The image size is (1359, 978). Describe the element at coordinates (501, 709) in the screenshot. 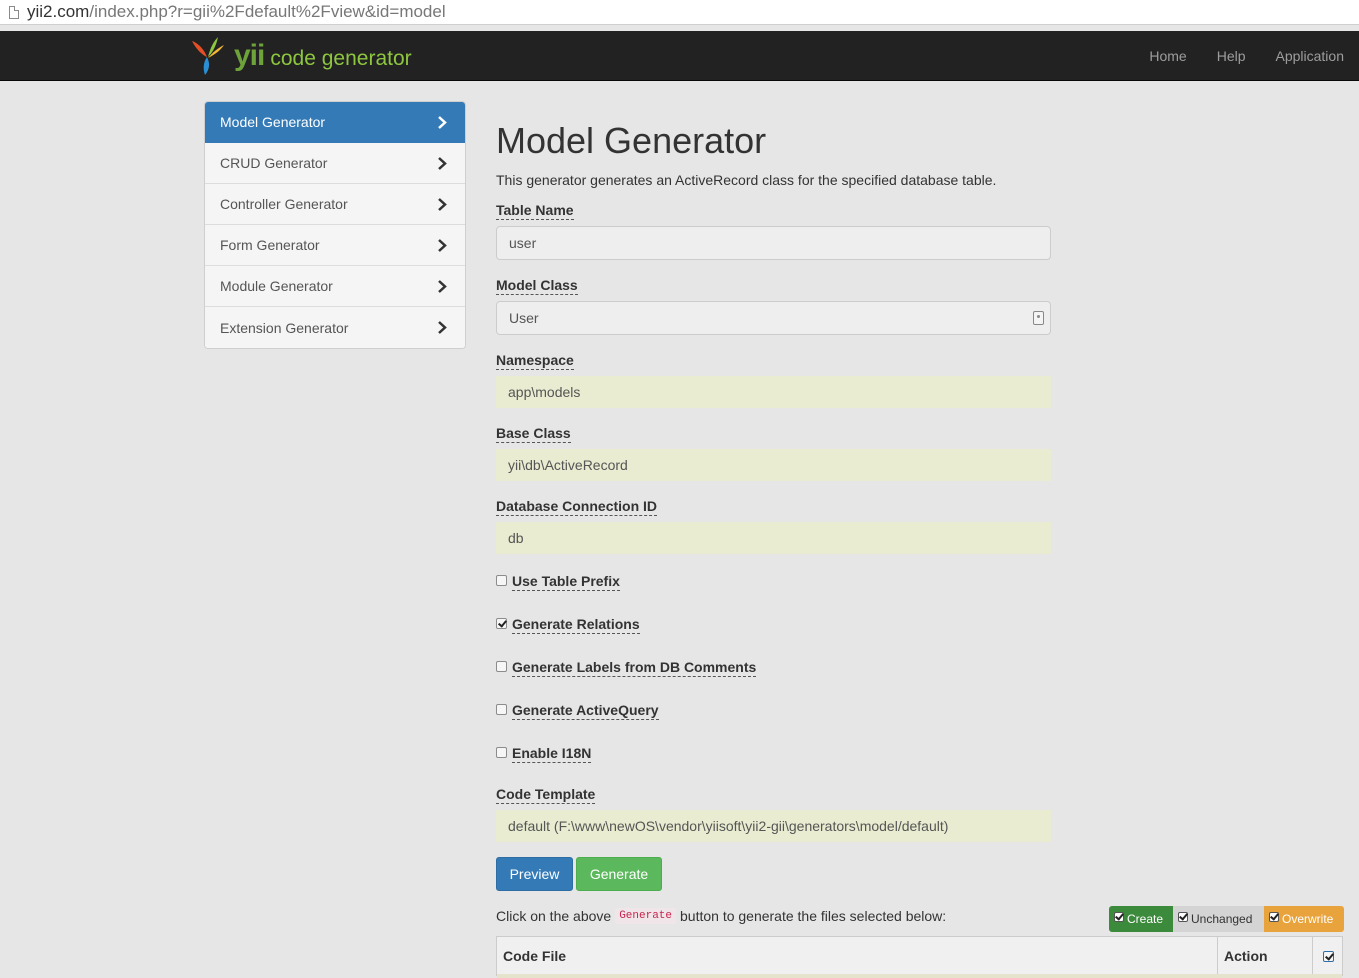

I see `generate-activequery-checkbox` at that location.